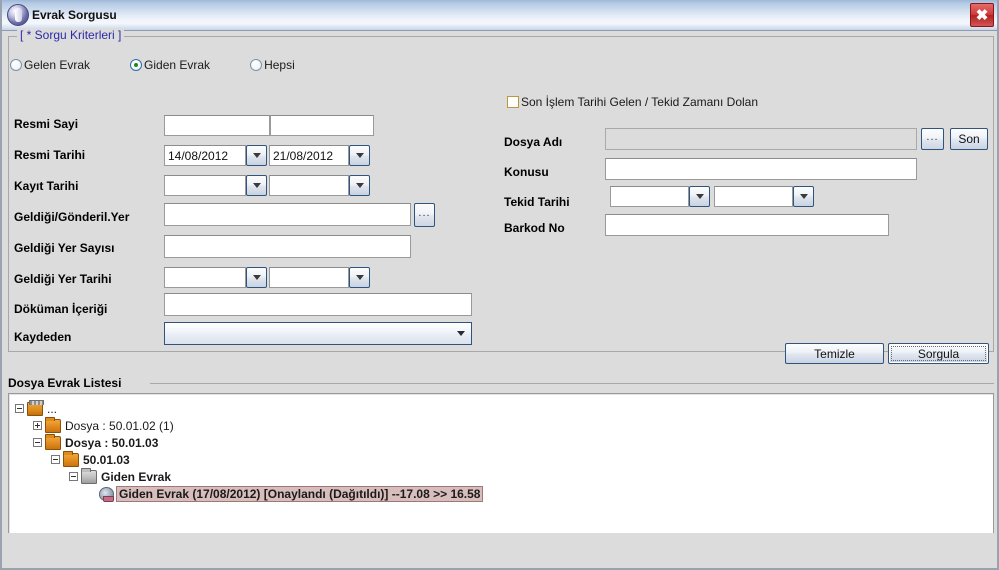 The width and height of the screenshot is (999, 570). What do you see at coordinates (74, 15) in the screenshot?
I see `window-title: Evrak Sorgusu` at bounding box center [74, 15].